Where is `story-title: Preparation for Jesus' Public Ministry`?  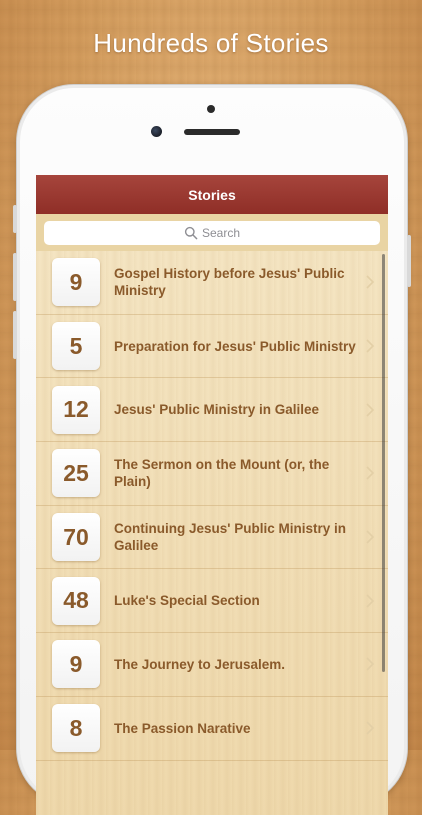
story-title: Preparation for Jesus' Public Ministry is located at coordinates (235, 346).